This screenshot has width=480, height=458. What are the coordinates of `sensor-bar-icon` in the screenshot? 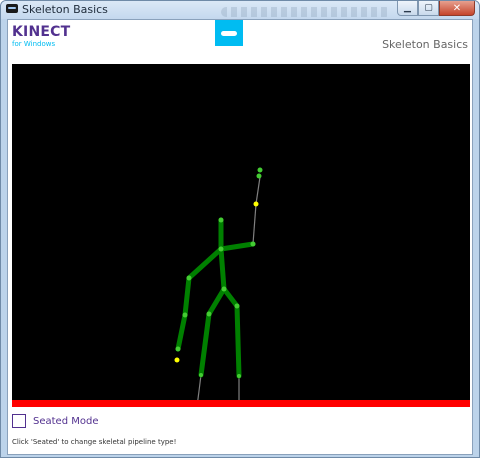 It's located at (229, 33).